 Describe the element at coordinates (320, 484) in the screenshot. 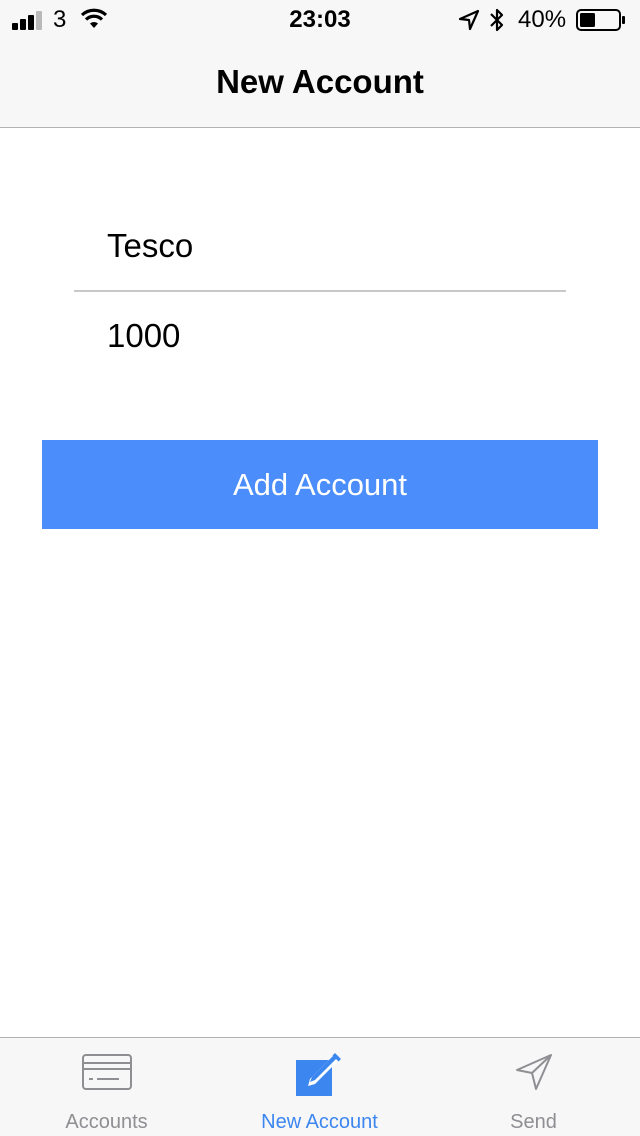

I see `add-account-button: Add Account` at that location.